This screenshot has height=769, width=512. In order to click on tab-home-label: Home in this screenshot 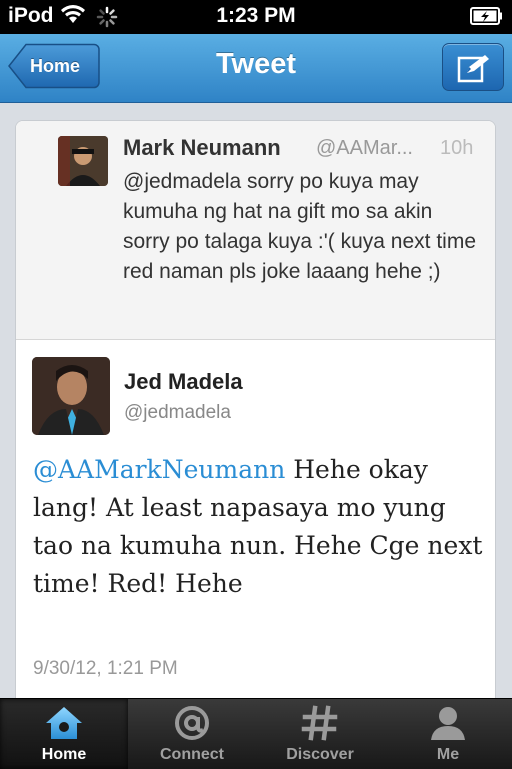, I will do `click(64, 754)`.